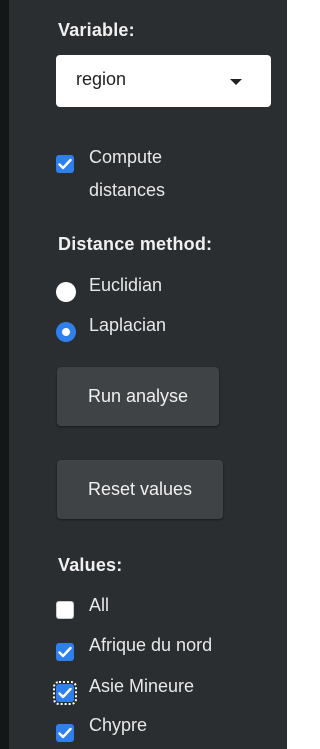  Describe the element at coordinates (126, 157) in the screenshot. I see `compute-distances-label-line1: Compute` at that location.